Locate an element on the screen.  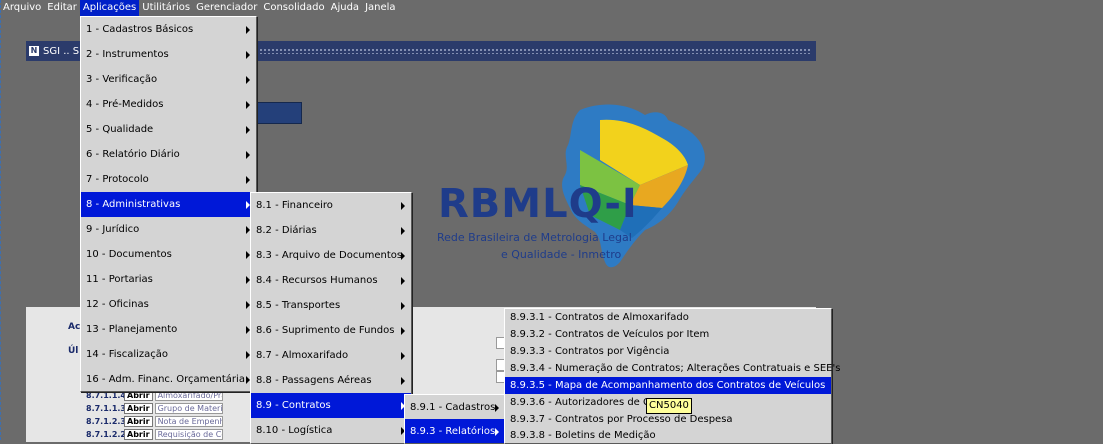
menu-item-logistica: 8.10 - Logística is located at coordinates (331, 430).